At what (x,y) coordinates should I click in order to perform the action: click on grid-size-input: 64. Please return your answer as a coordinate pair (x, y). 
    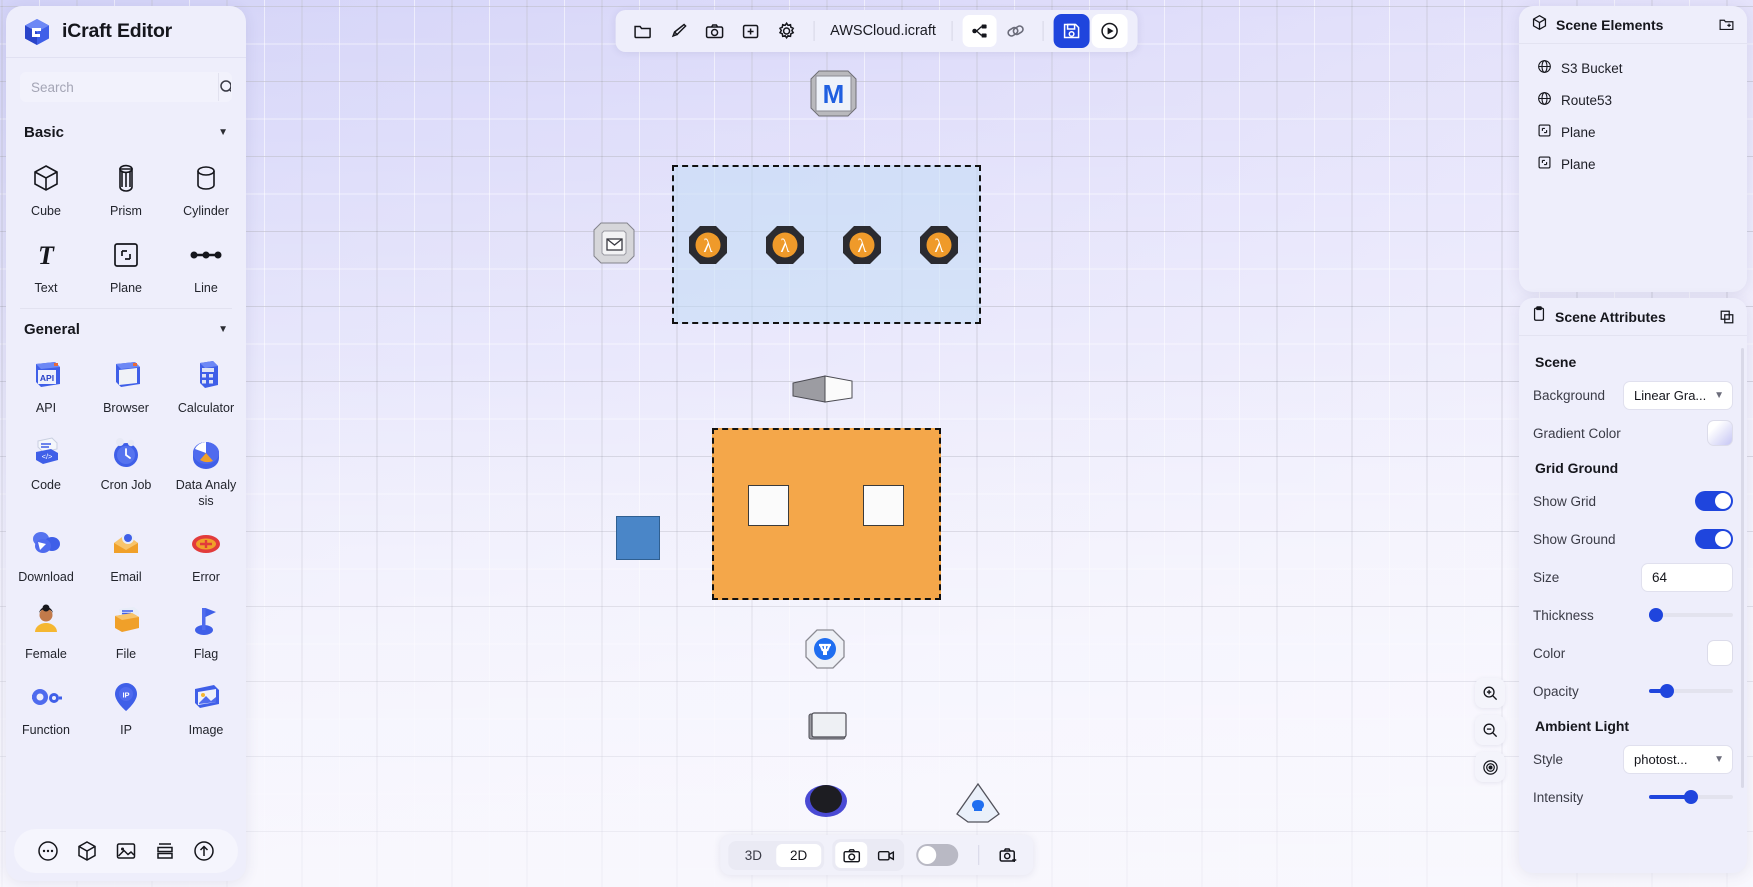
    Looking at the image, I should click on (1687, 577).